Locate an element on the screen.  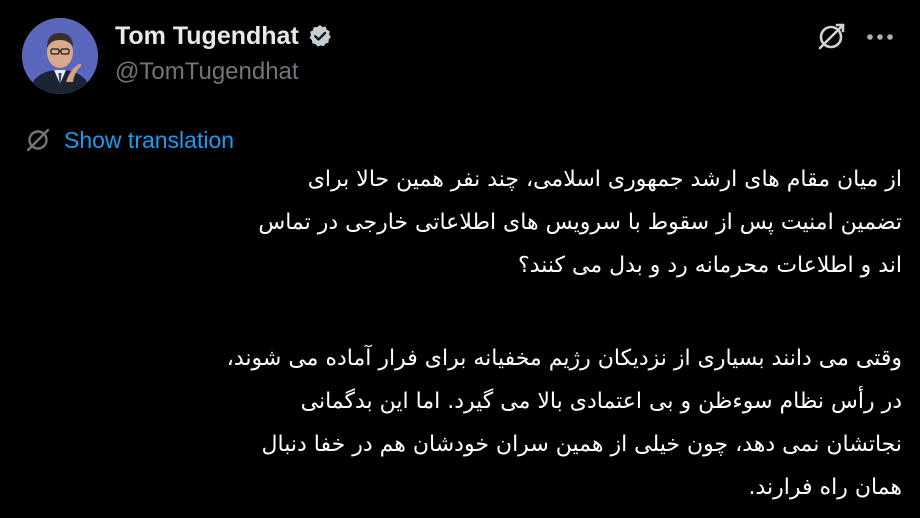
tweet-text-line: همان راه فرارند. is located at coordinates (825, 487).